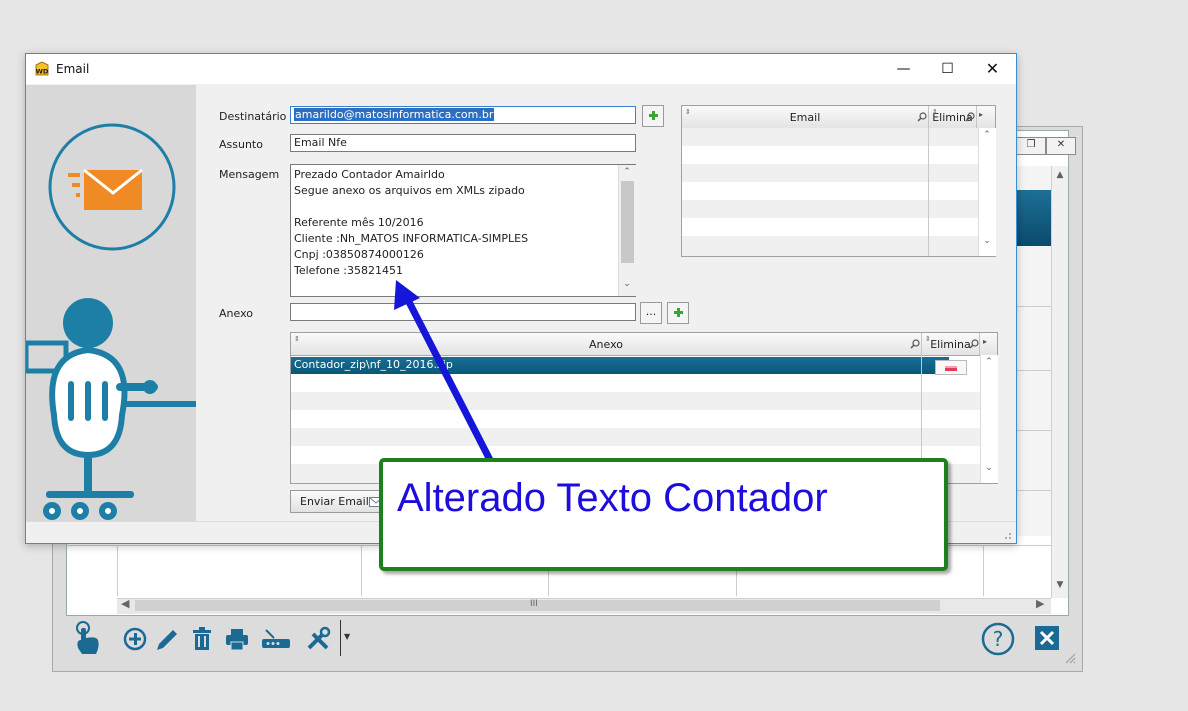  Describe the element at coordinates (137, 639) in the screenshot. I see `add-circle-icon` at that location.